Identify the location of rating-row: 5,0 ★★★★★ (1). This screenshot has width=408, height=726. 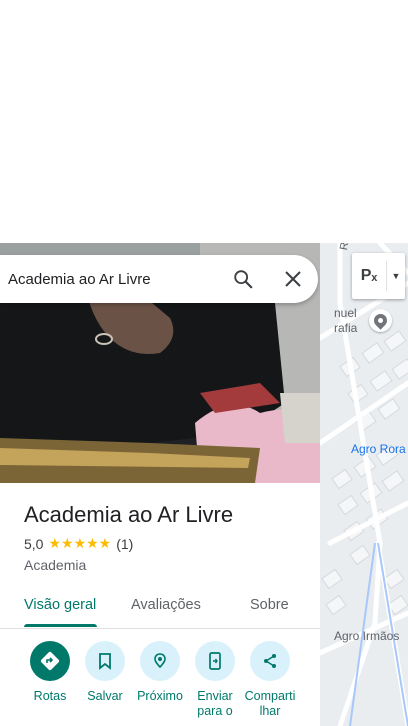
(169, 543).